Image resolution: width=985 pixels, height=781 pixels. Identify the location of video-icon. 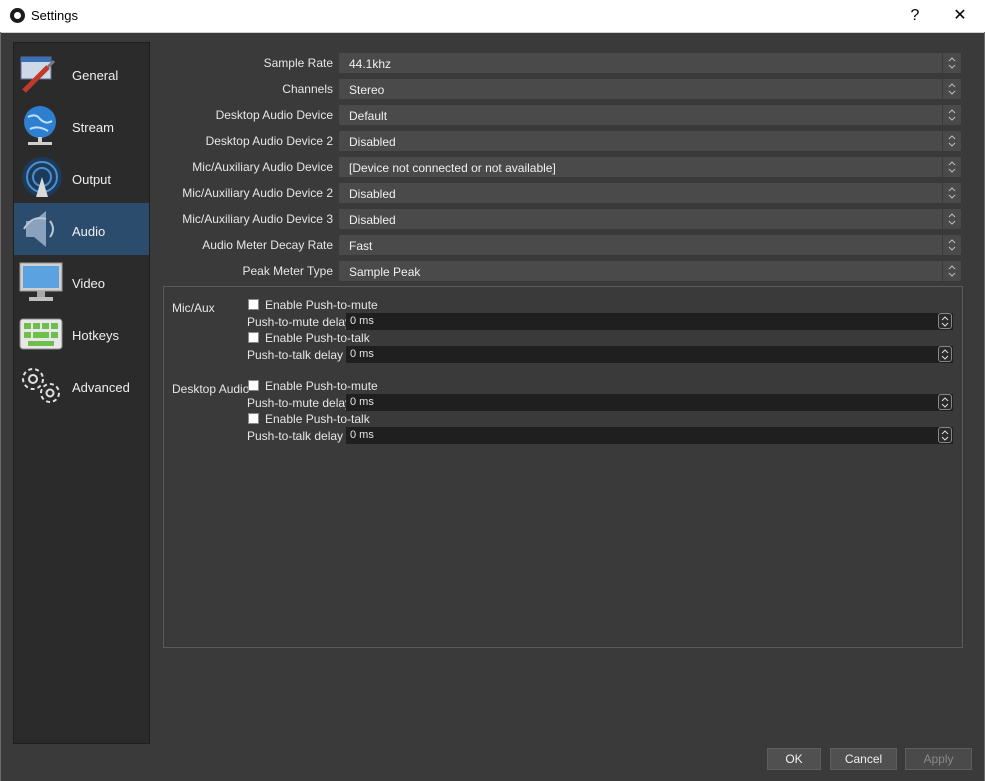
(41, 281).